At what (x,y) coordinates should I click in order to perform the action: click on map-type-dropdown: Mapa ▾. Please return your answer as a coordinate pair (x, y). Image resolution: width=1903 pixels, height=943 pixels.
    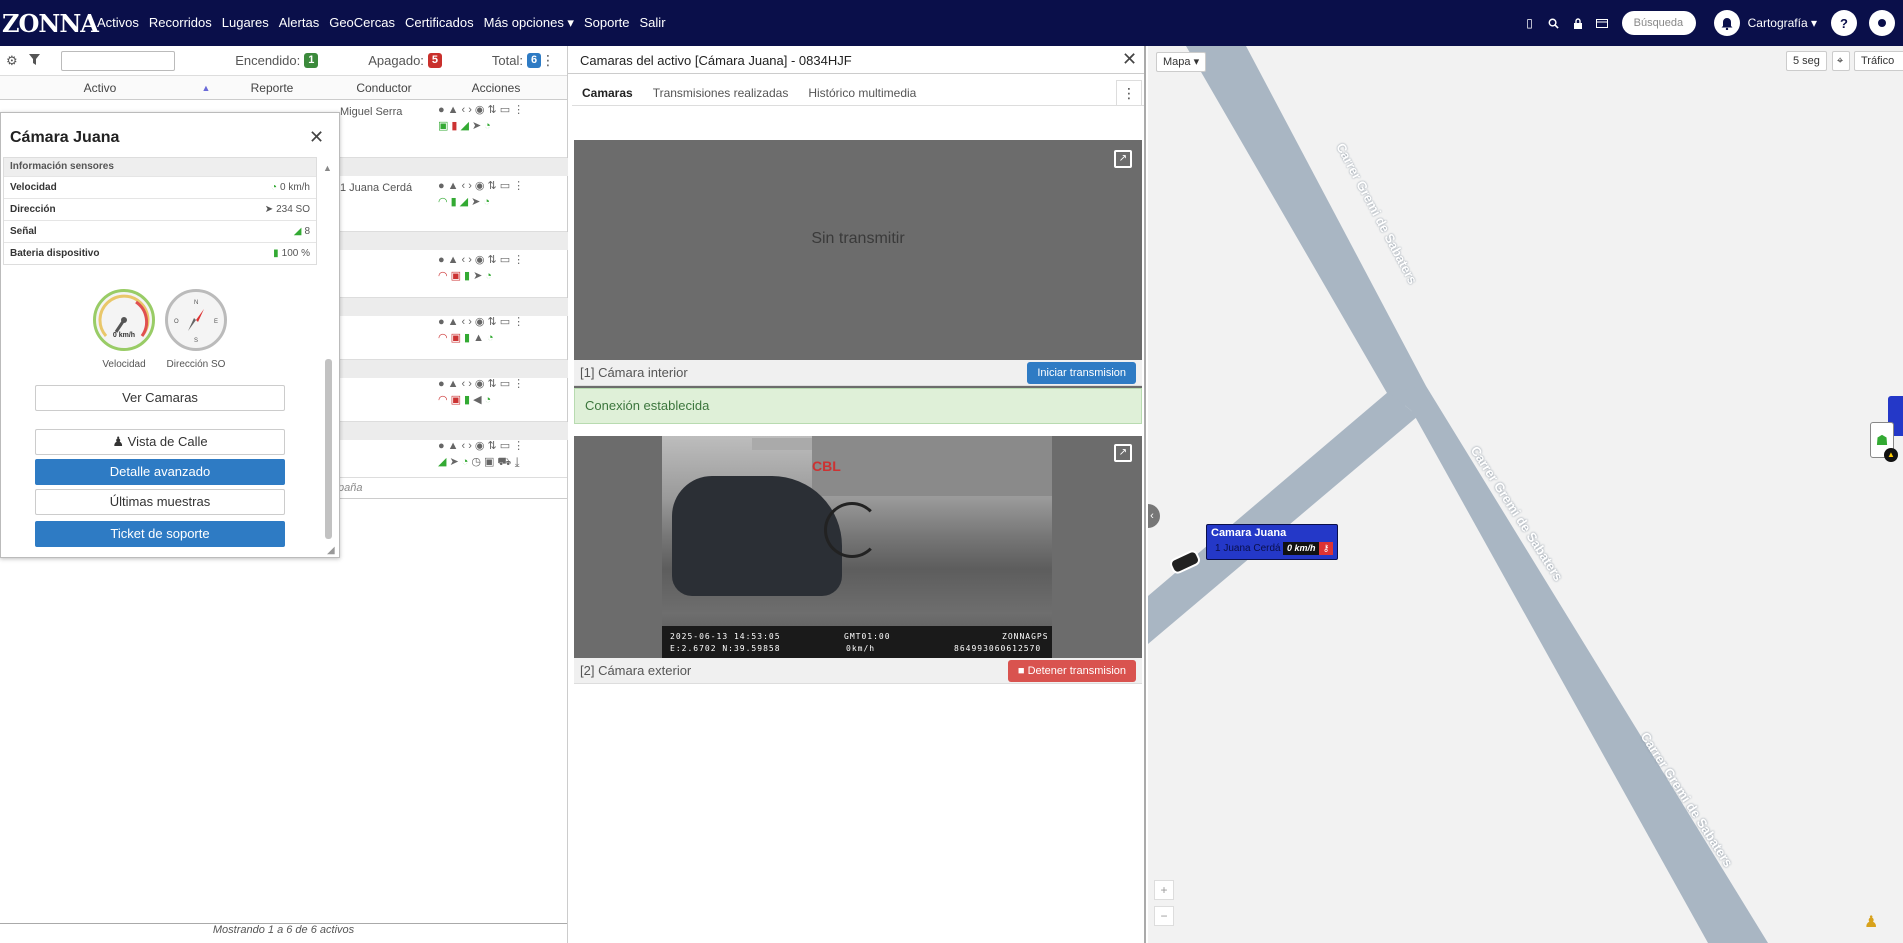
    Looking at the image, I should click on (1181, 62).